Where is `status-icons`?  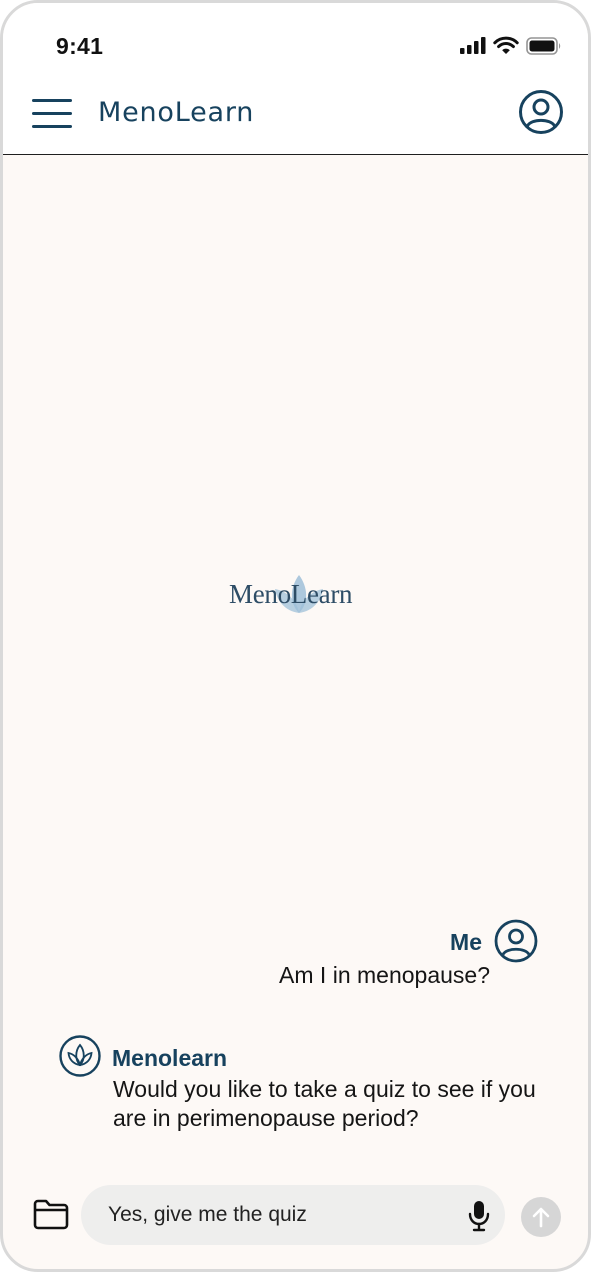
status-icons is located at coordinates (511, 45).